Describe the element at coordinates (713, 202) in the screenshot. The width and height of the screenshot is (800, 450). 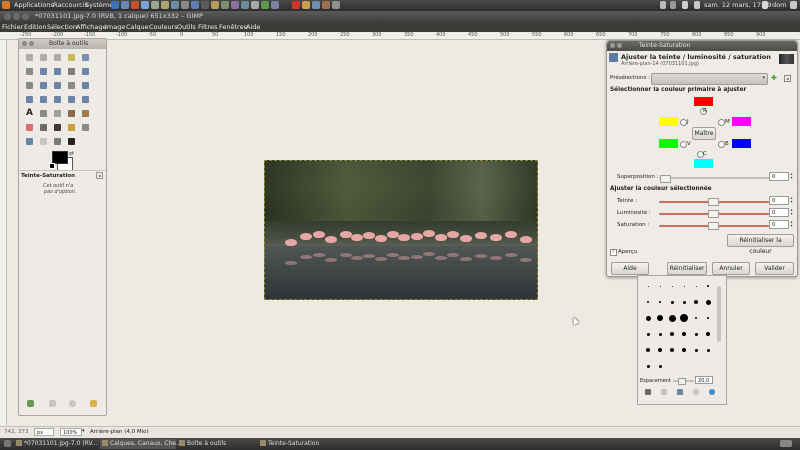
I see `hue-slider-thumb` at that location.